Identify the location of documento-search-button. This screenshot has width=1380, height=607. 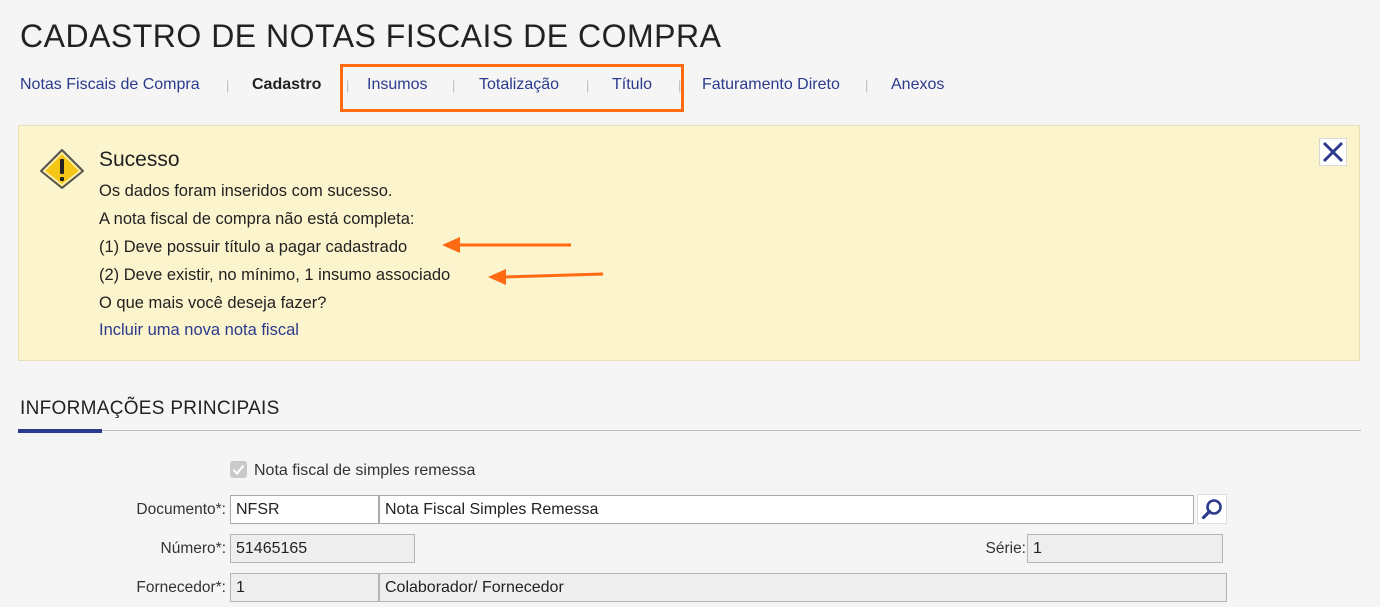
(1212, 509).